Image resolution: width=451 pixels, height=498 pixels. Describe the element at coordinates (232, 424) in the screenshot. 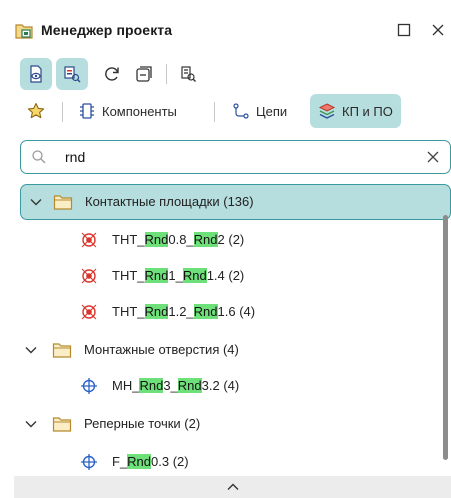

I see `tree-group-fiducials: Реперные точки (2)` at that location.